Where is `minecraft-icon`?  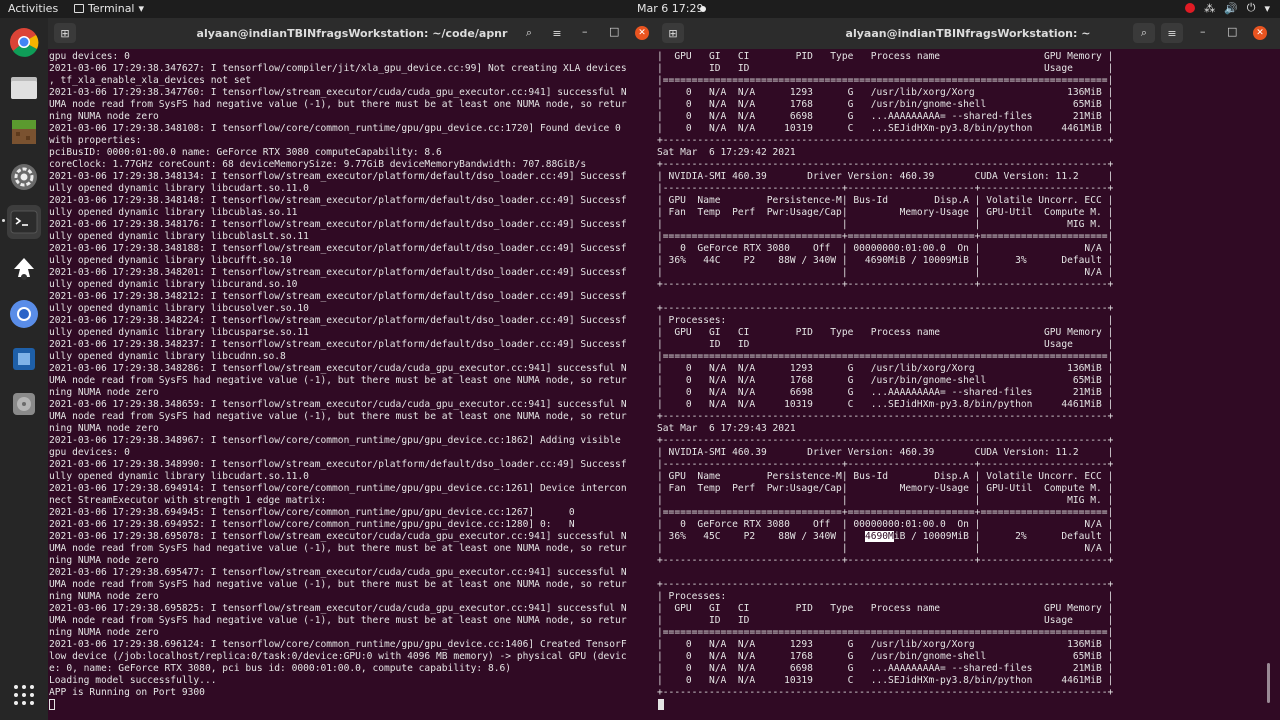
minecraft-icon is located at coordinates (24, 132).